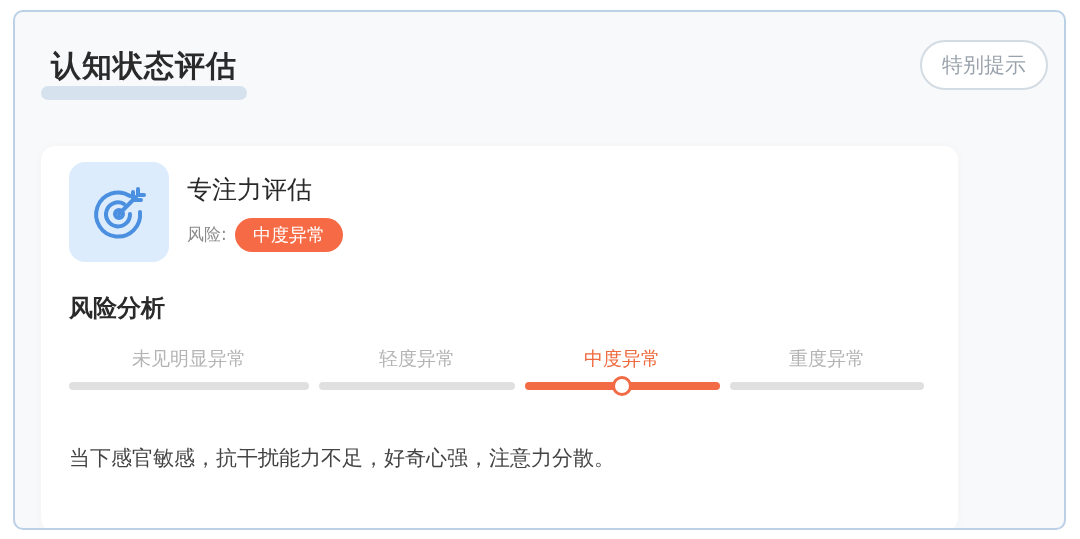 The image size is (1080, 539). Describe the element at coordinates (826, 358) in the screenshot. I see `stage-label: 重度异常` at that location.